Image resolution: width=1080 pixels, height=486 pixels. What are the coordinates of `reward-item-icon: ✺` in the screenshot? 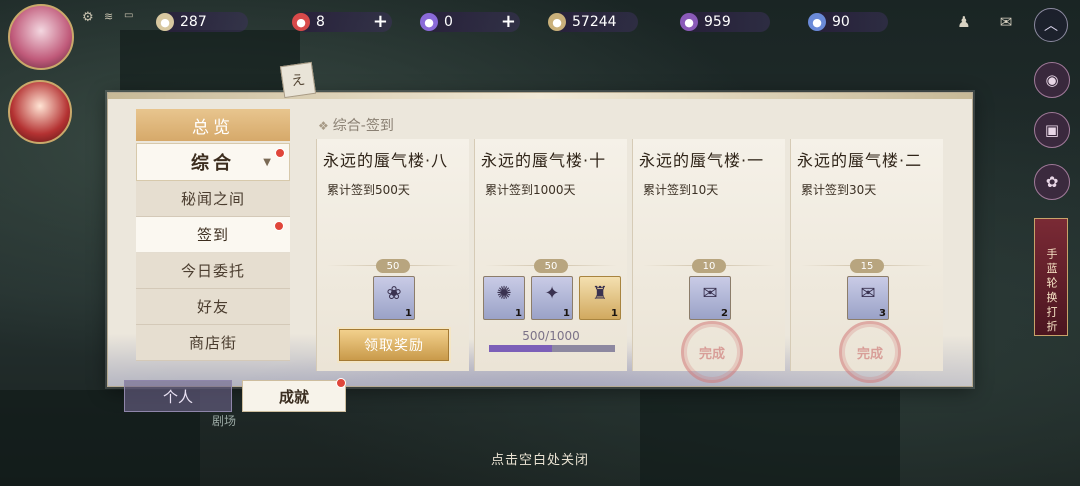 It's located at (504, 293).